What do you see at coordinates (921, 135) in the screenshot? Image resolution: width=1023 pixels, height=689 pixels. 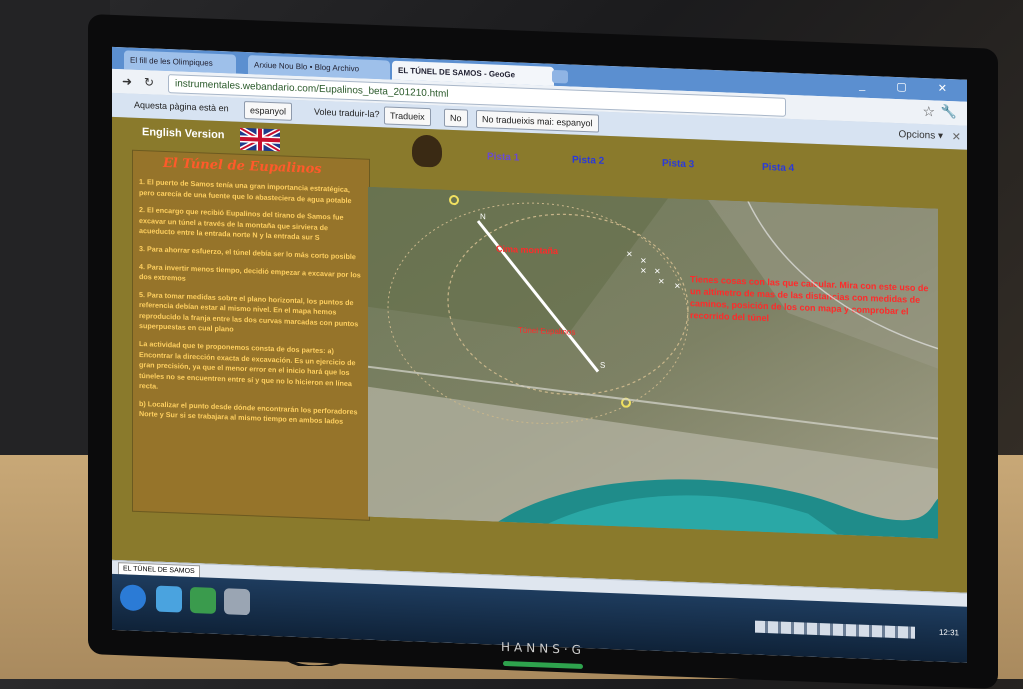 I see `options-menu: Opcions ▾` at bounding box center [921, 135].